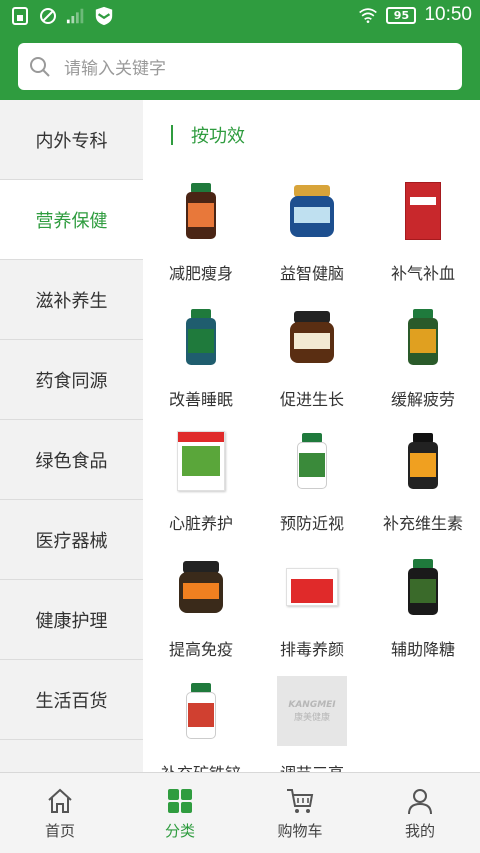 The image size is (480, 853). I want to click on product-item: 预防近视, so click(312, 480).